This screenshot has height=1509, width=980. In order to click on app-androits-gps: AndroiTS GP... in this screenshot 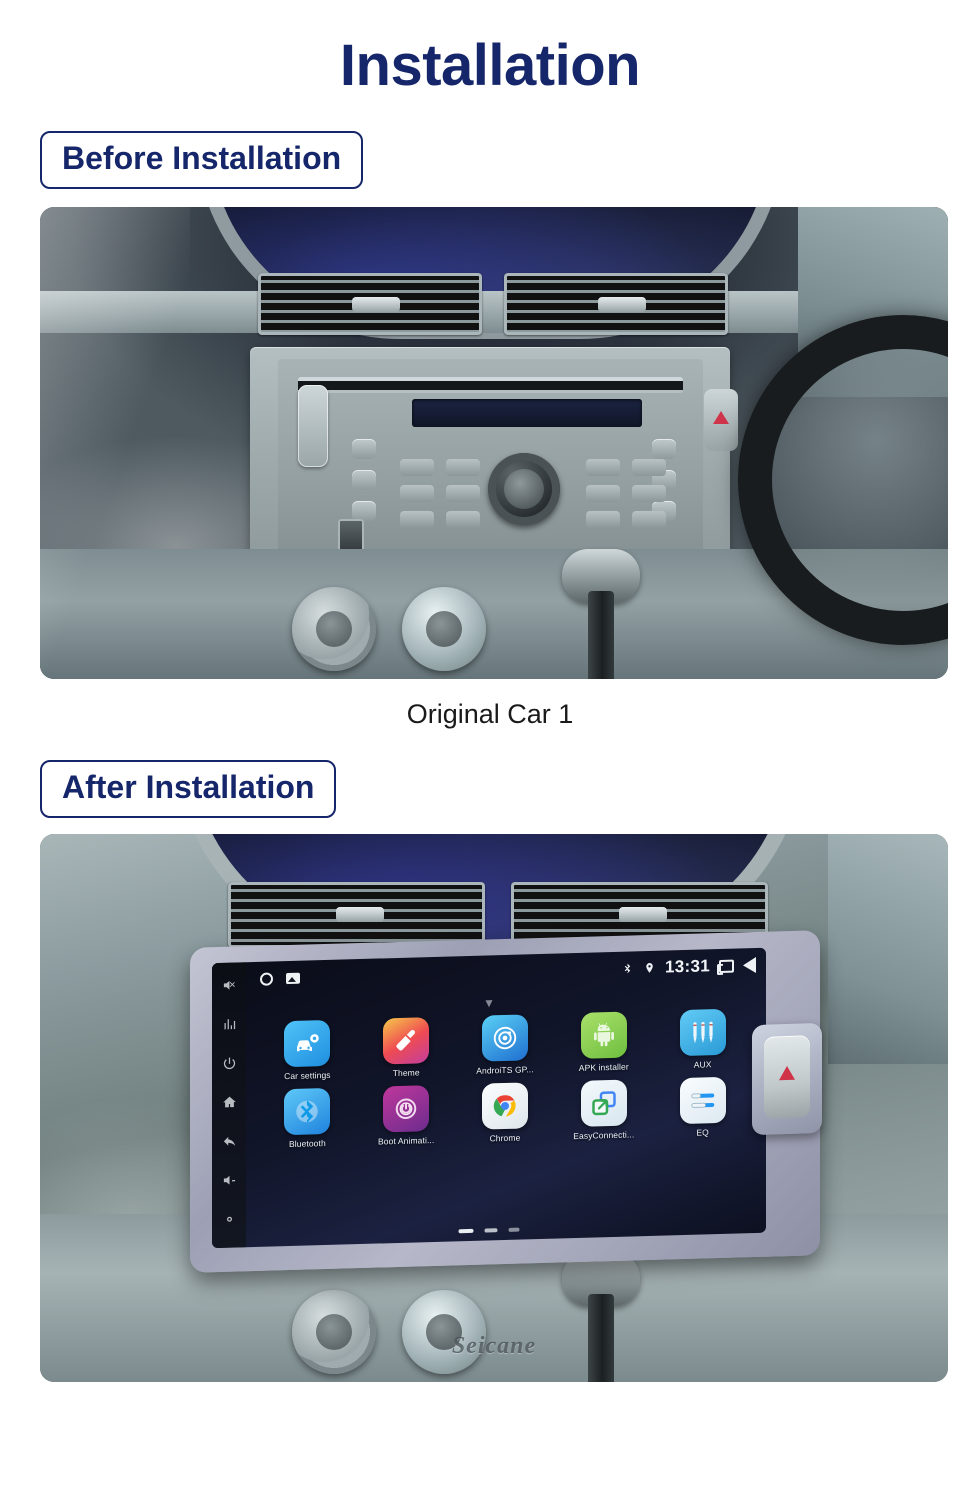, I will do `click(505, 1045)`.